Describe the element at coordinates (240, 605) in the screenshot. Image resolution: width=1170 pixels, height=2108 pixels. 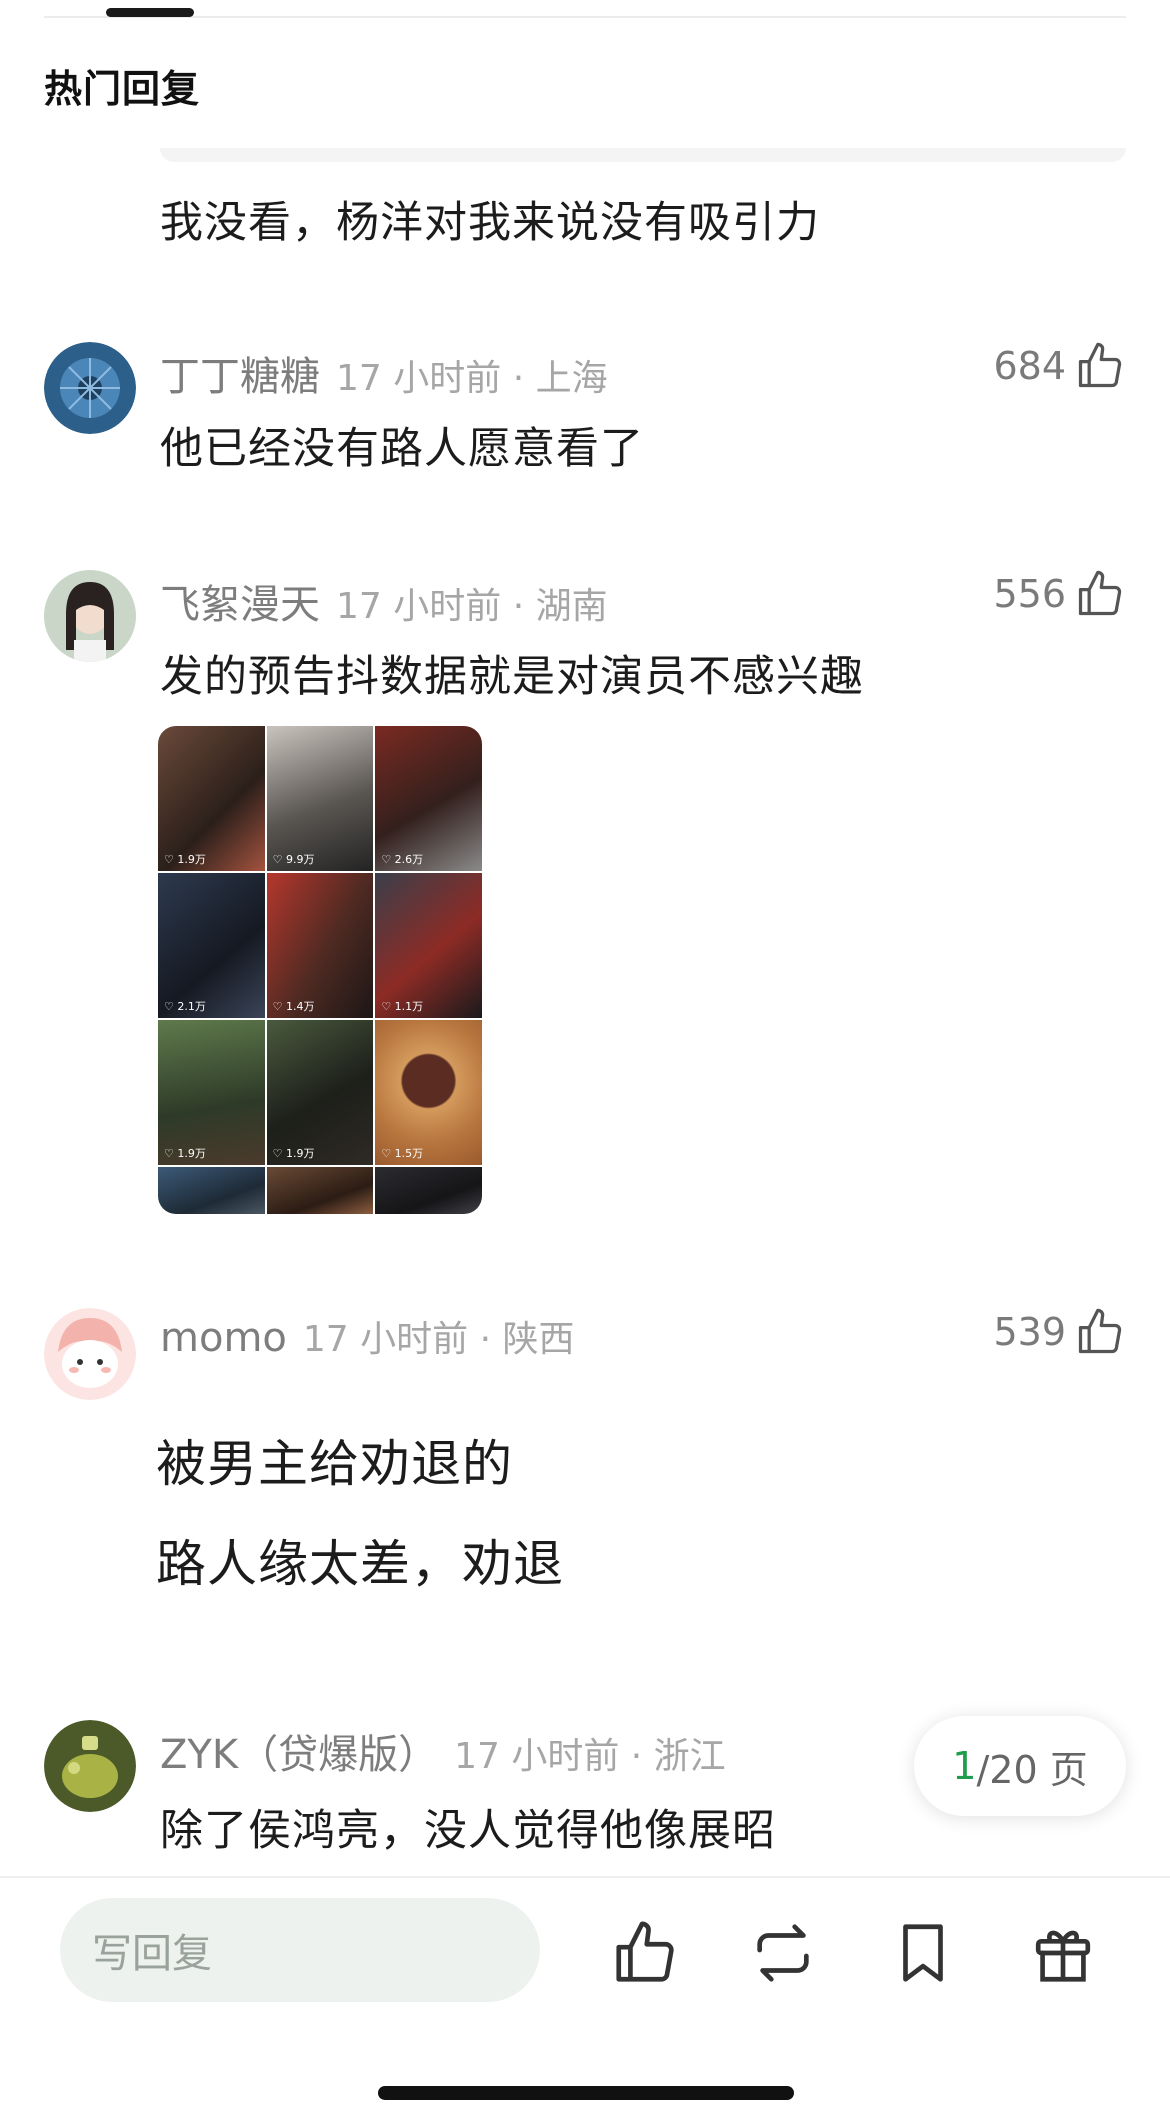
I see `username: 飞絮漫天` at that location.